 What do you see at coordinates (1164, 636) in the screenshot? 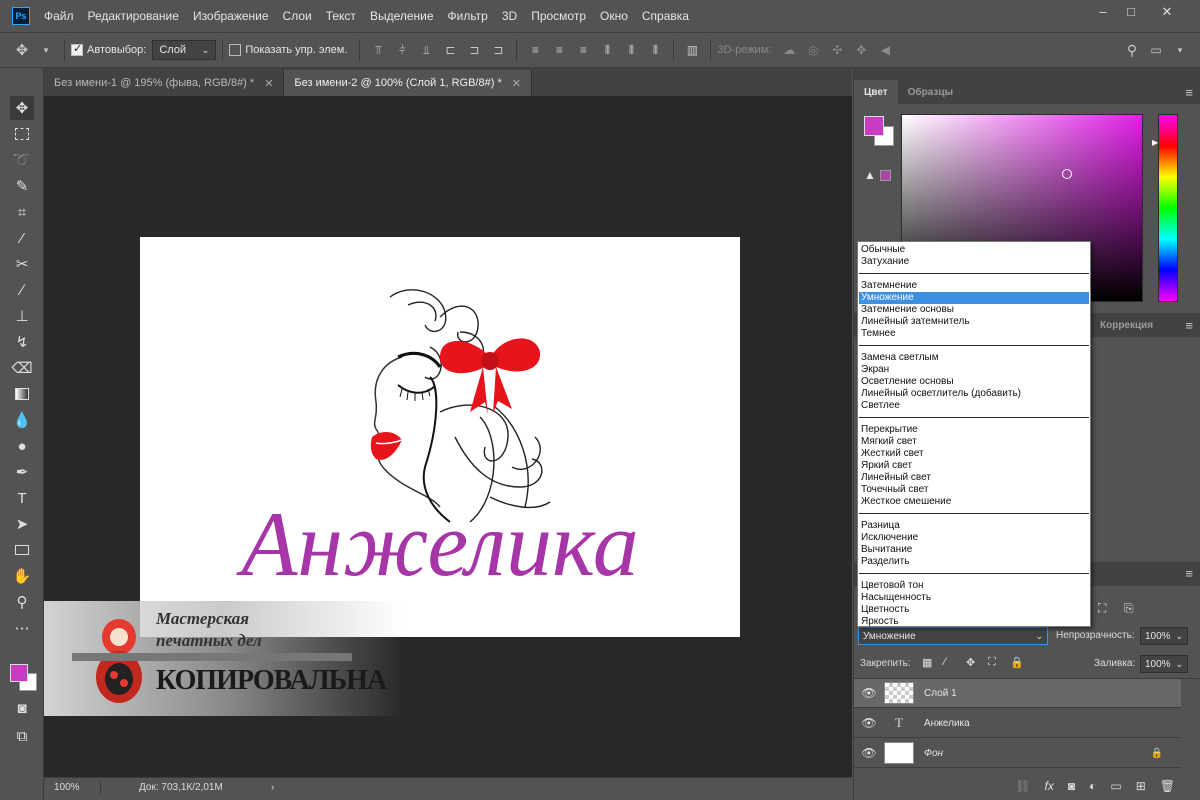
I see `opacity-input: 100% ⌄` at bounding box center [1164, 636].